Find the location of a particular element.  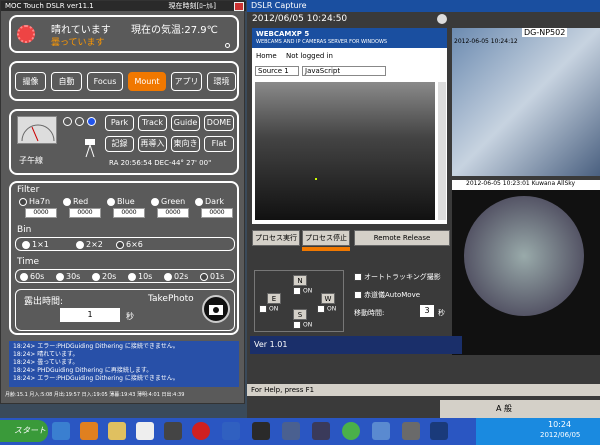

auto-move-checkbox: 赤道儀AutoMove is located at coordinates (387, 295).